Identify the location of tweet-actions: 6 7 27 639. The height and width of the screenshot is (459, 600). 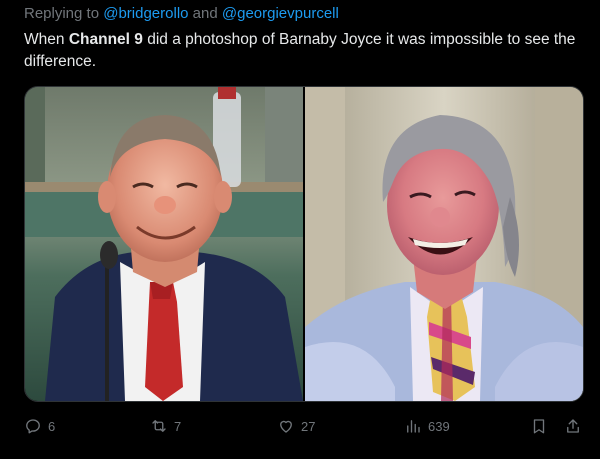
(305, 426).